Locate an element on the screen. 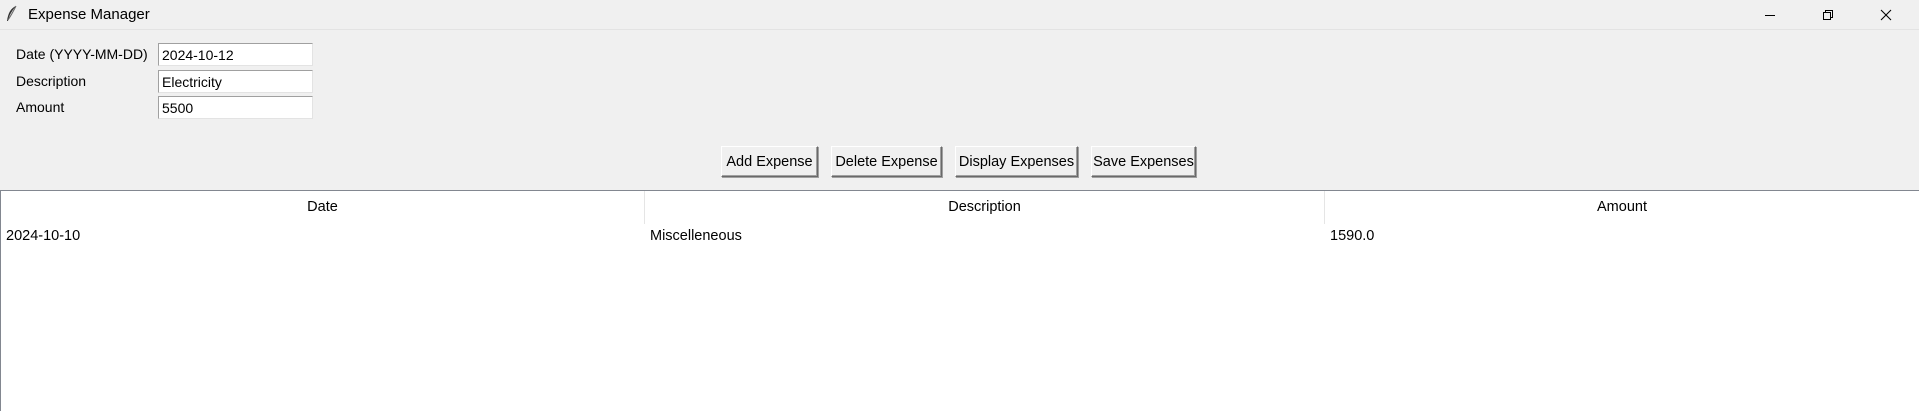 The height and width of the screenshot is (411, 1919). cell-description: Miscelleneous is located at coordinates (696, 236).